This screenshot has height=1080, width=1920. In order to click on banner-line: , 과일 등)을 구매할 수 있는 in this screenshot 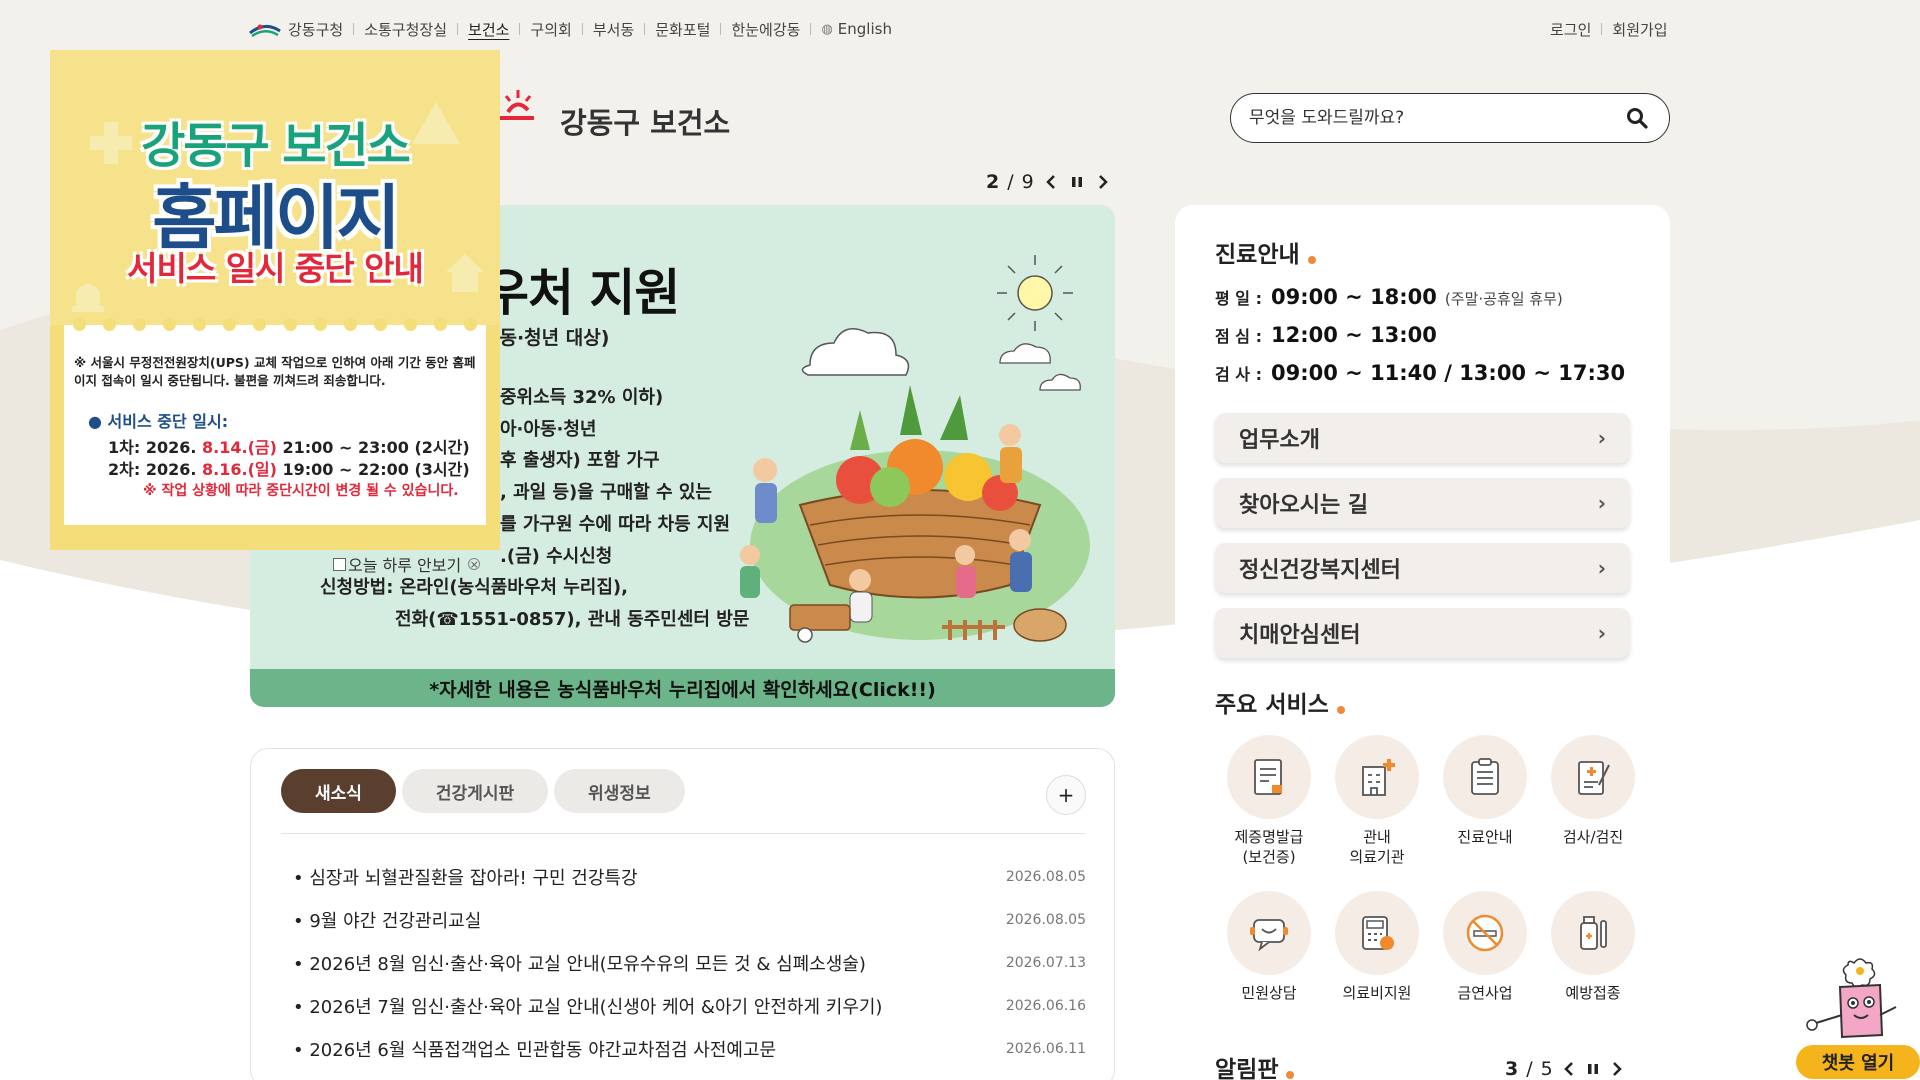, I will do `click(606, 492)`.